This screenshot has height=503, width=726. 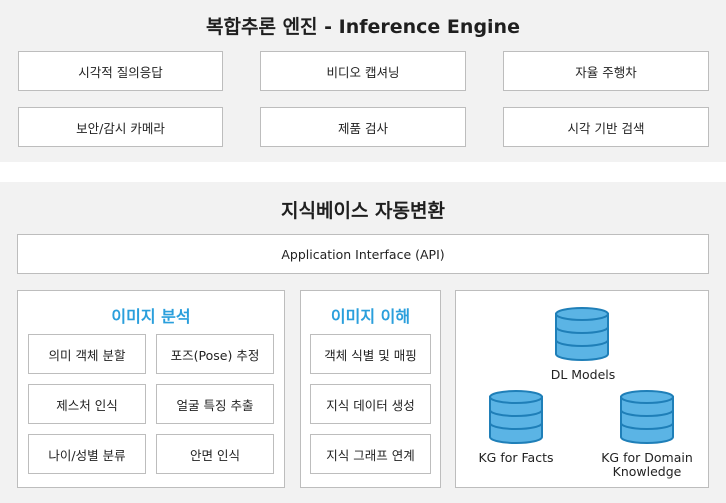 I want to click on image-understanding-title: 이미지 이해, so click(x=370, y=316).